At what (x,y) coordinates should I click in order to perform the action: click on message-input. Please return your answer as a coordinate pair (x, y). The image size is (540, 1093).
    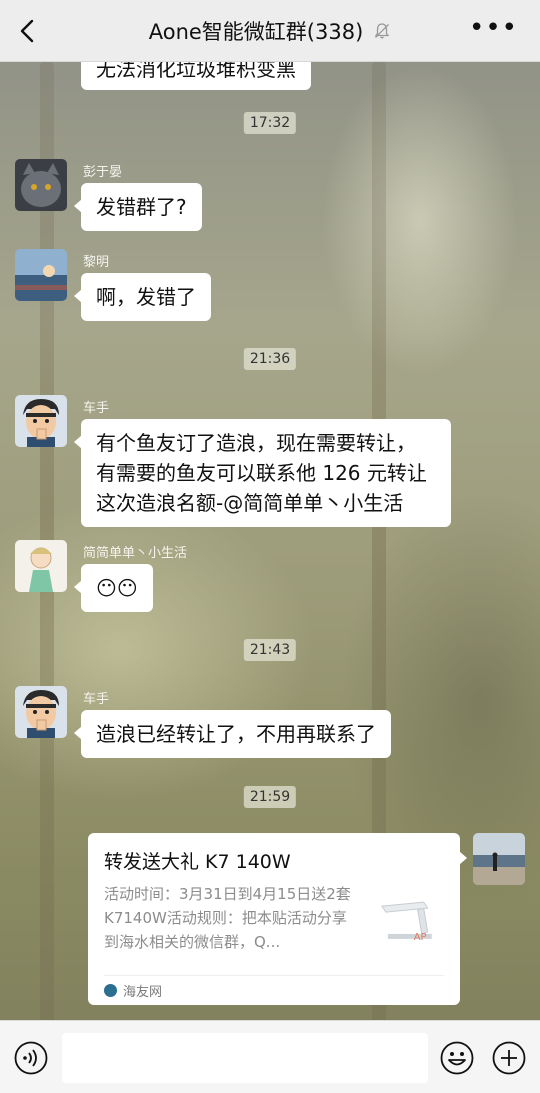
    Looking at the image, I should click on (245, 1058).